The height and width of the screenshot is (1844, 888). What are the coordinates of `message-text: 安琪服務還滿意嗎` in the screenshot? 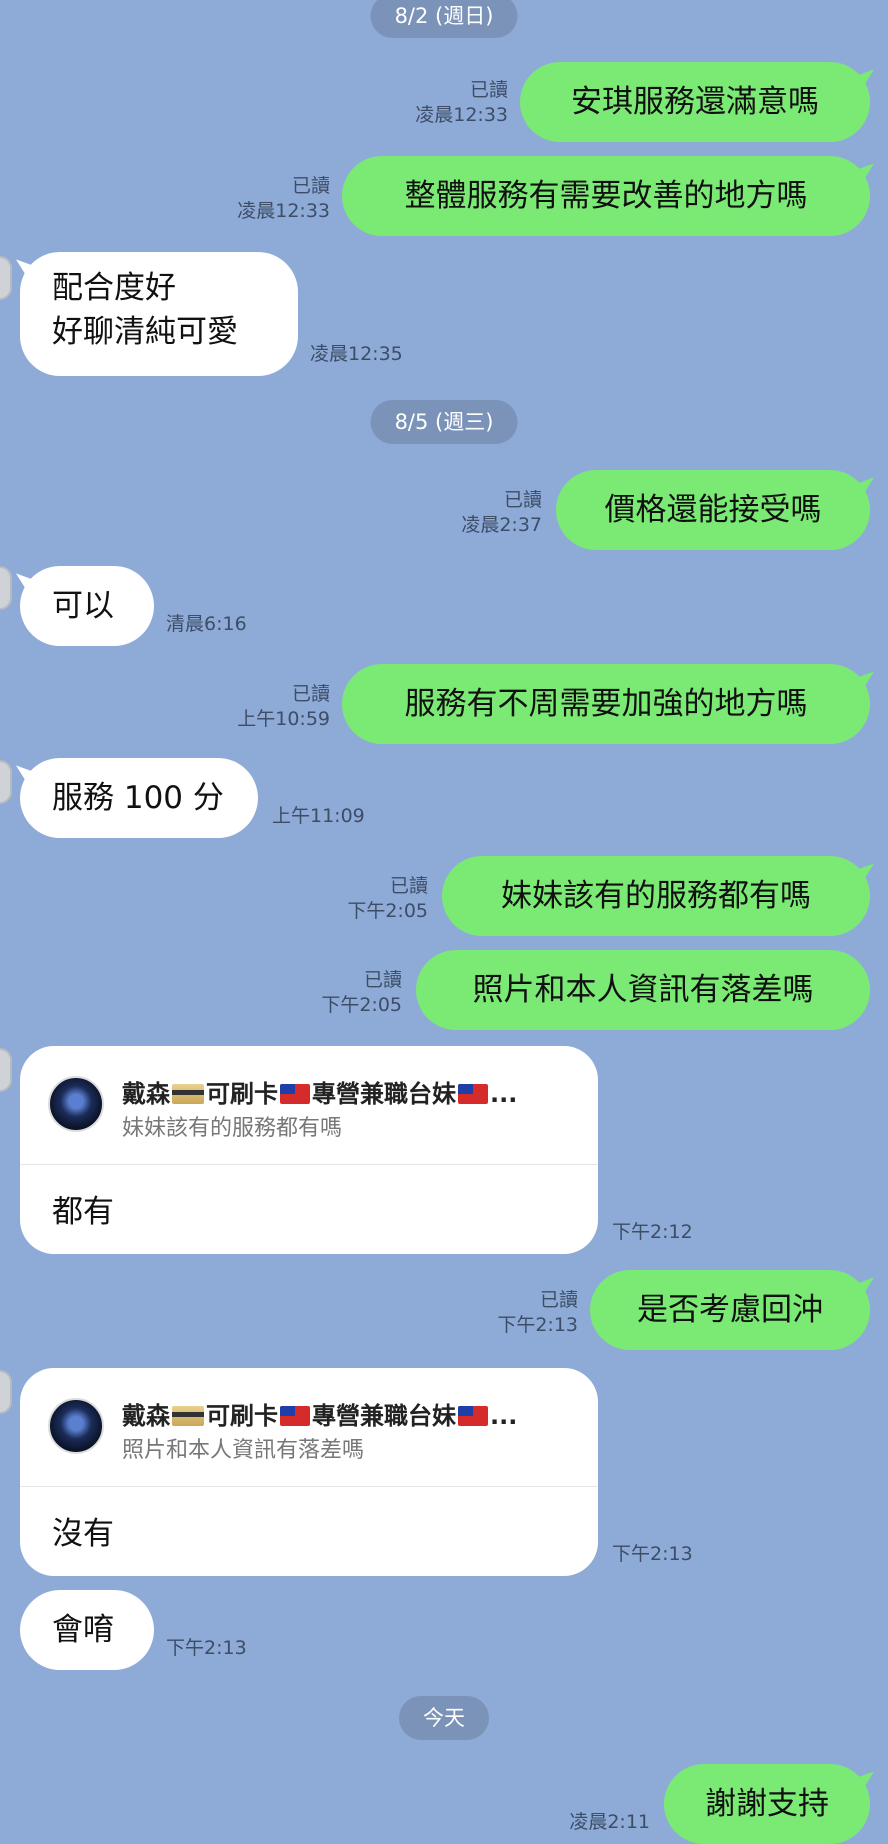 It's located at (695, 102).